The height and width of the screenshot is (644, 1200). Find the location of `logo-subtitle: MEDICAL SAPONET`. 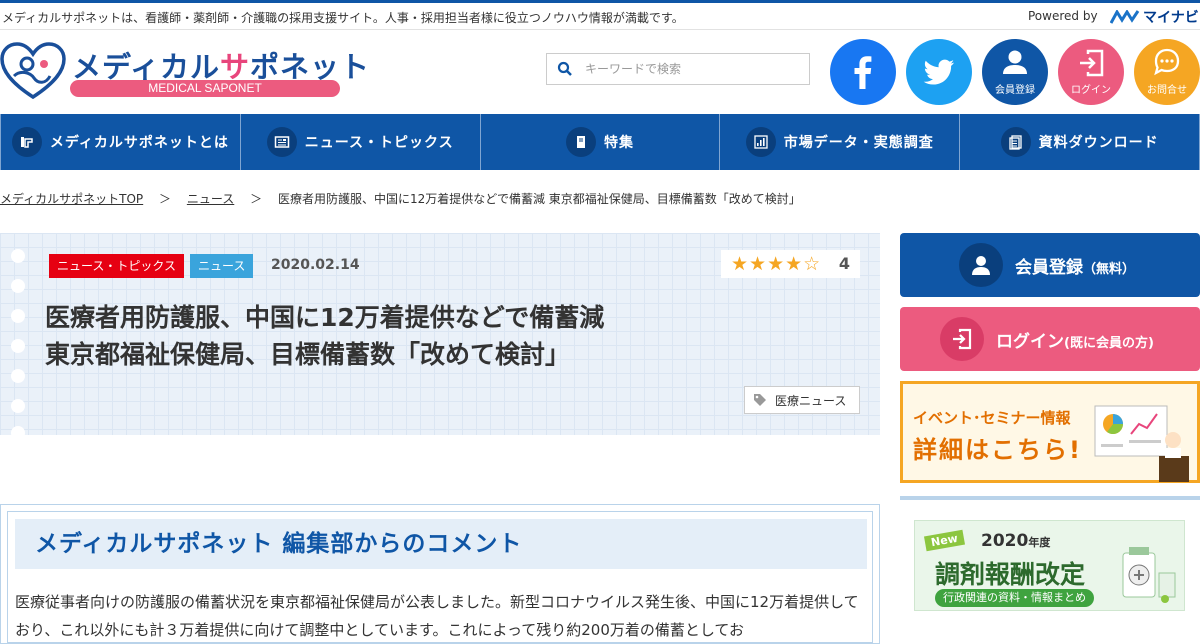

logo-subtitle: MEDICAL SAPONET is located at coordinates (205, 88).